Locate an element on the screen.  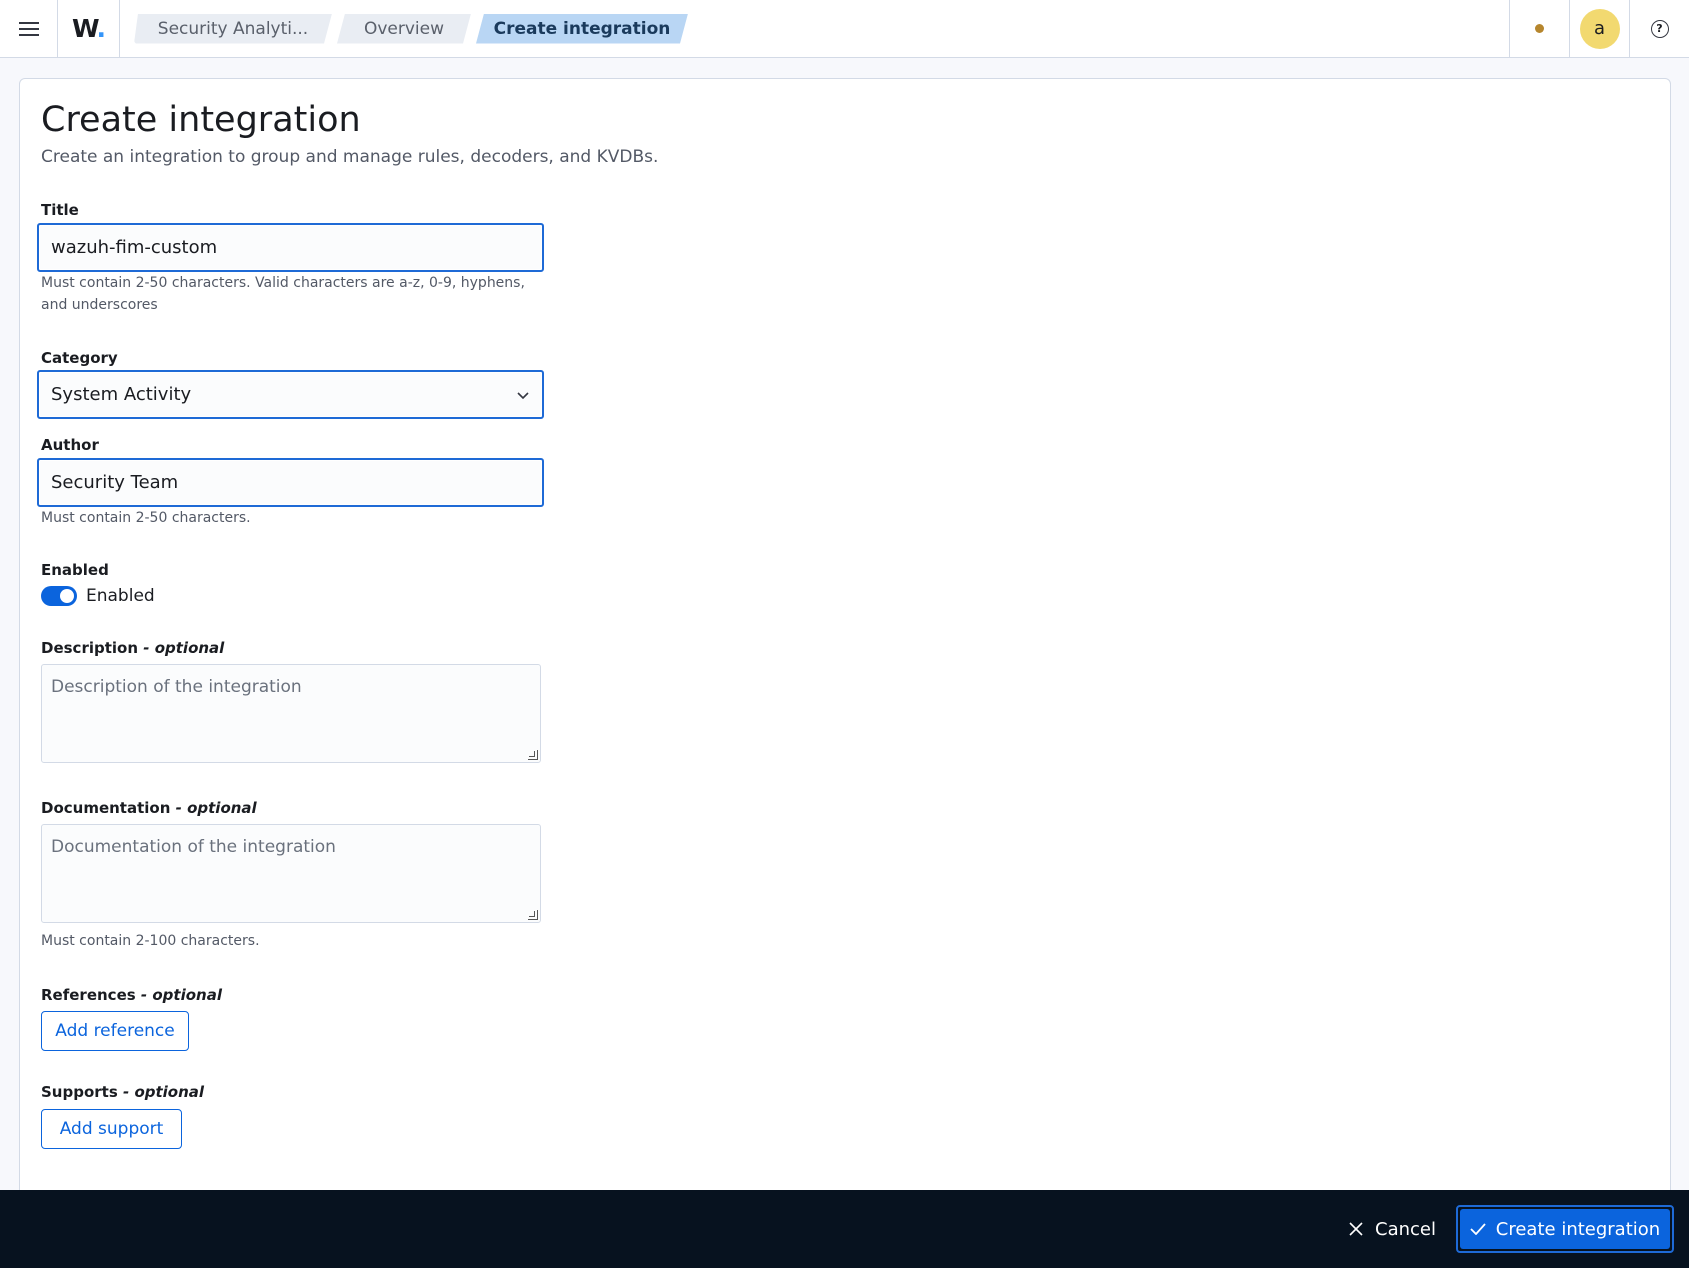
chevron-down-icon is located at coordinates (523, 395).